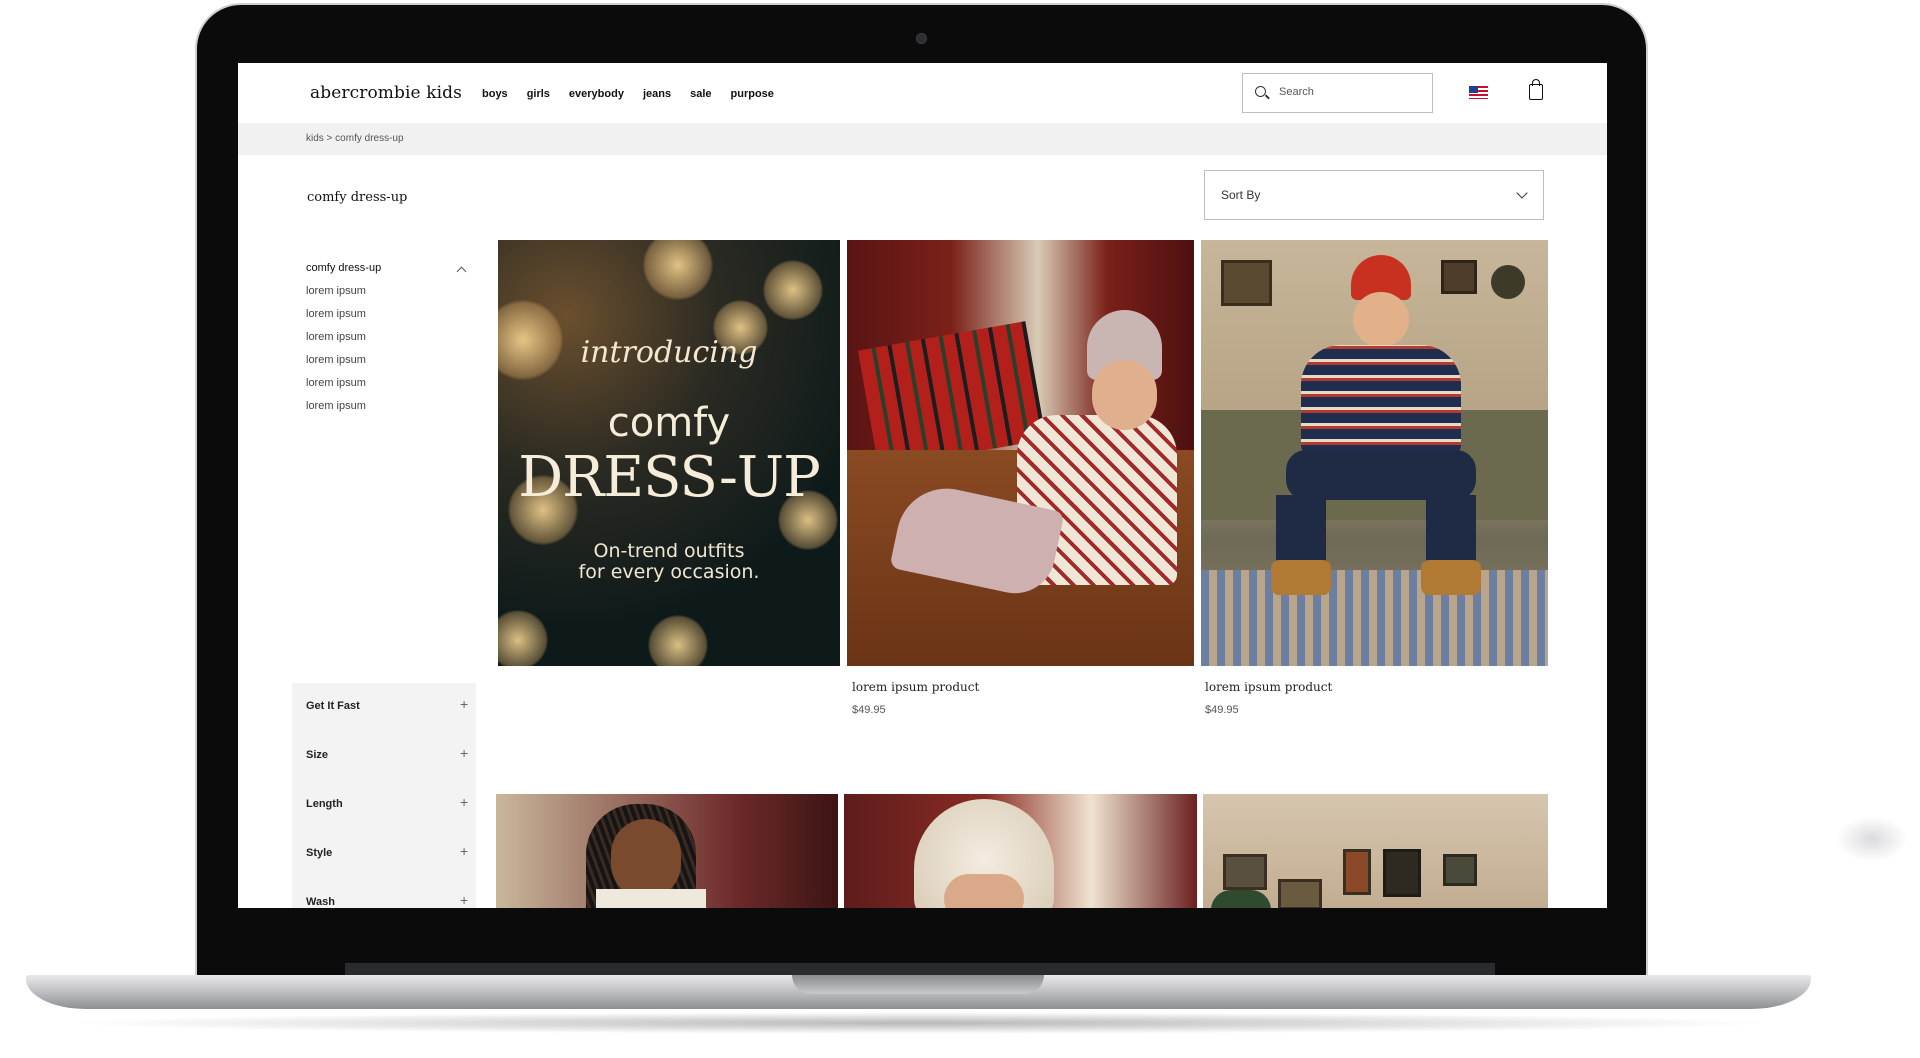  I want to click on jeans, so click(1381, 475).